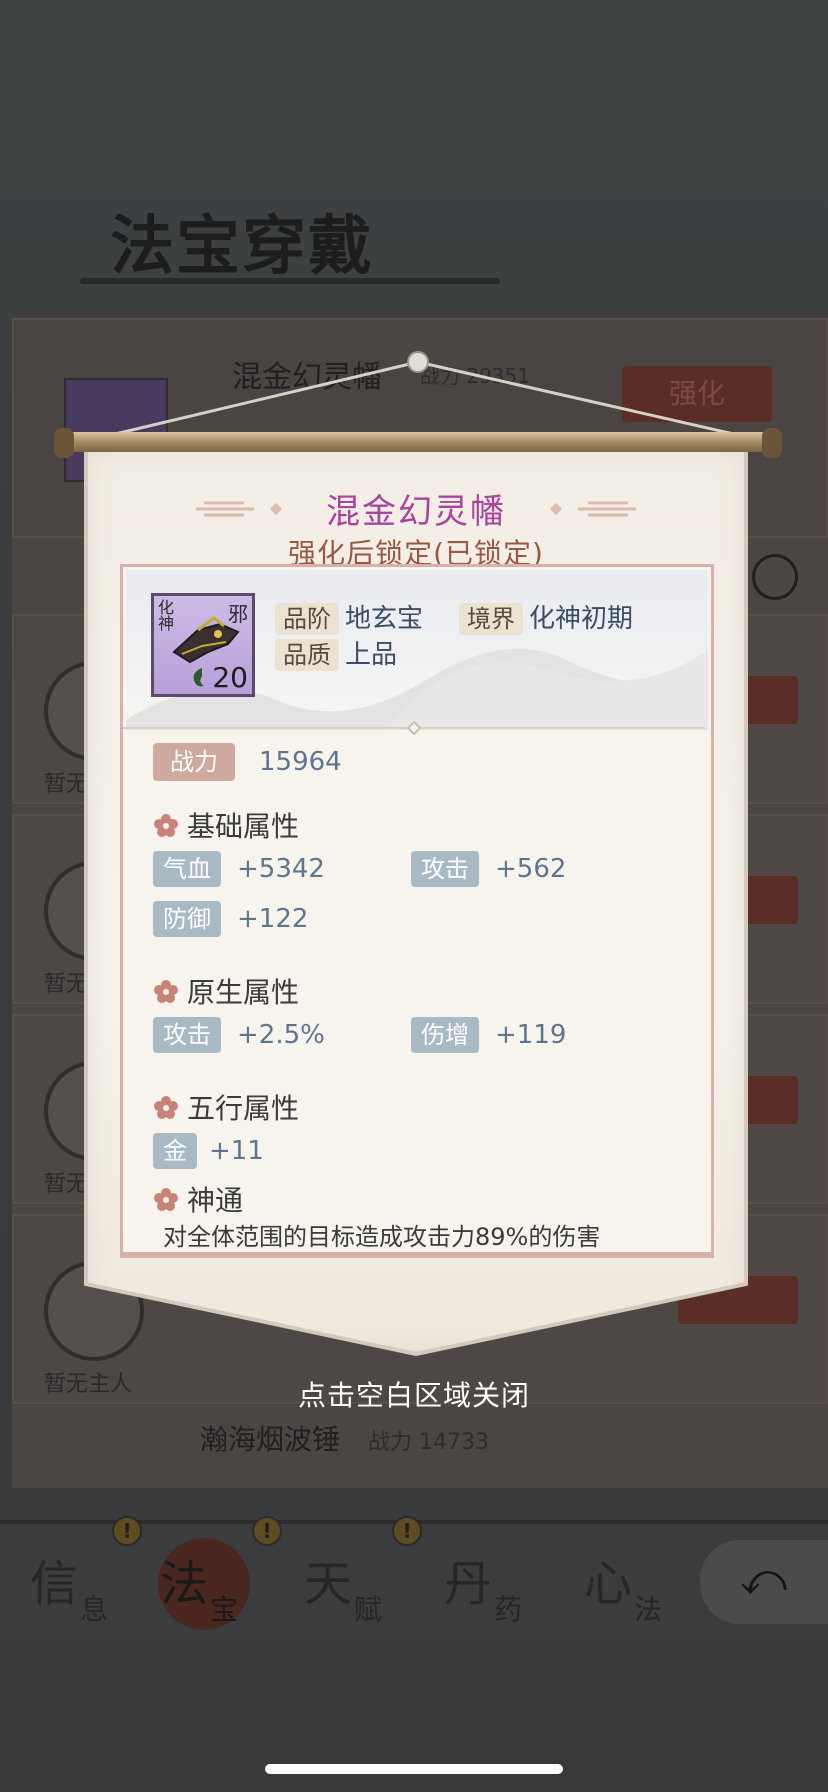  I want to click on section-native-stats: 原生属性, so click(226, 991).